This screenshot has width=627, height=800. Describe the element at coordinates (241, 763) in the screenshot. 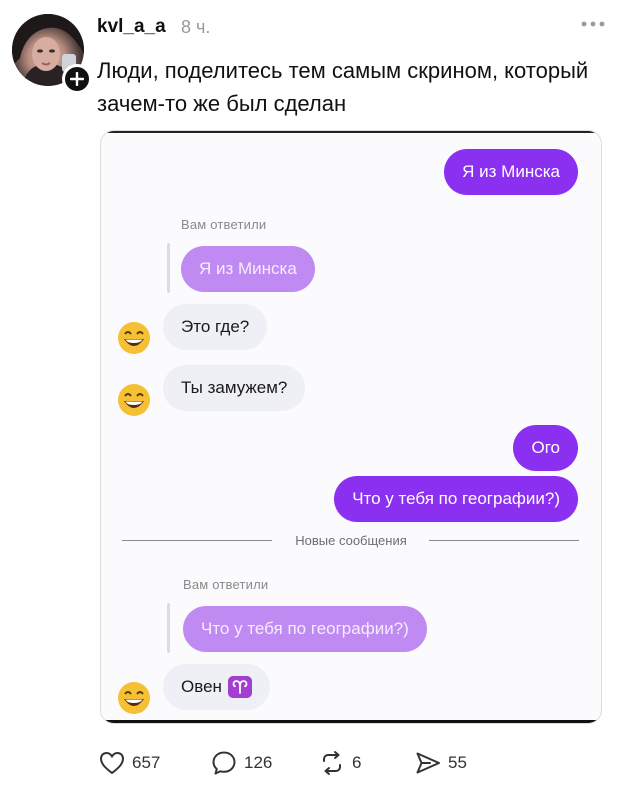

I see `comment-button: 126` at that location.